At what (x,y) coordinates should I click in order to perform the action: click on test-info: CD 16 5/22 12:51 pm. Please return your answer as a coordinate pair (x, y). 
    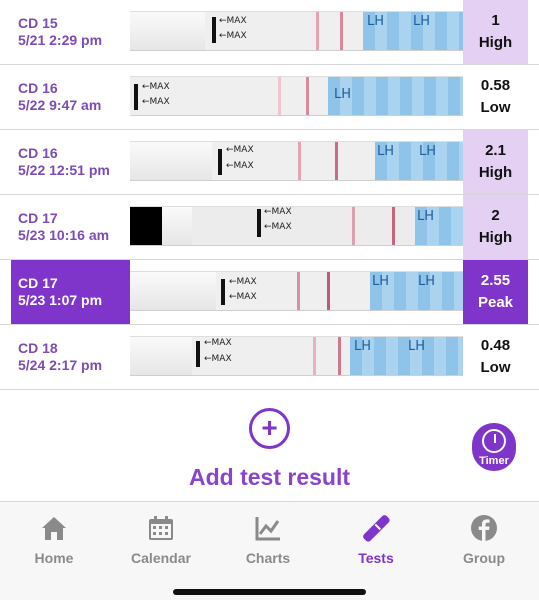
    Looking at the image, I should click on (70, 162).